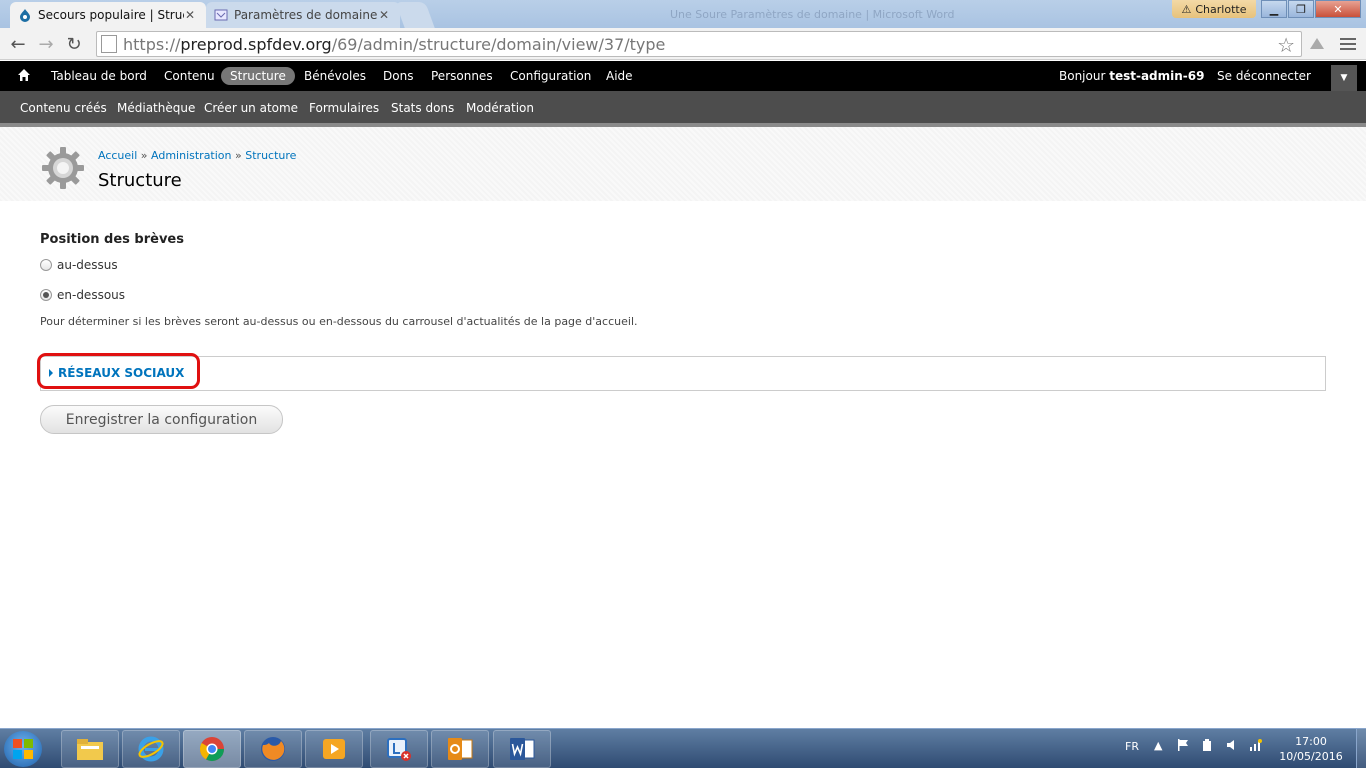  What do you see at coordinates (1084, 76) in the screenshot?
I see `greeting-text: Bonjour` at bounding box center [1084, 76].